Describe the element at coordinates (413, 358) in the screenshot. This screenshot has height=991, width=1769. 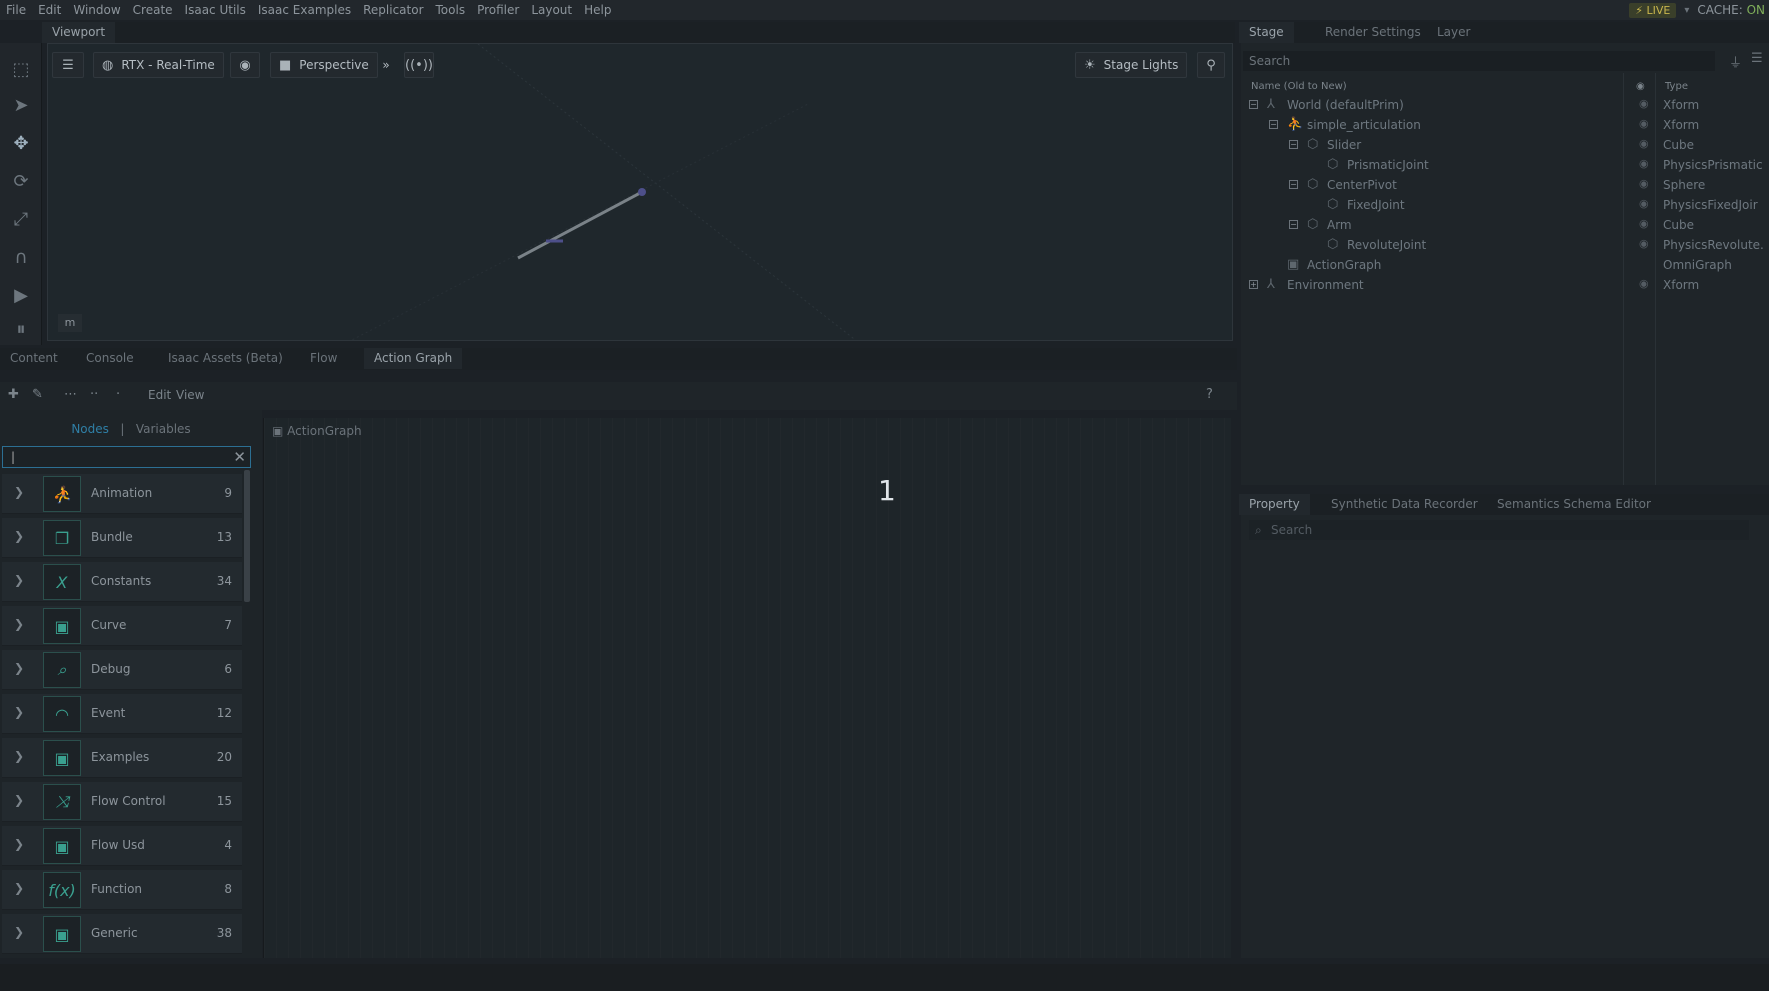
I see `tab-action-graph: Action Graph` at that location.